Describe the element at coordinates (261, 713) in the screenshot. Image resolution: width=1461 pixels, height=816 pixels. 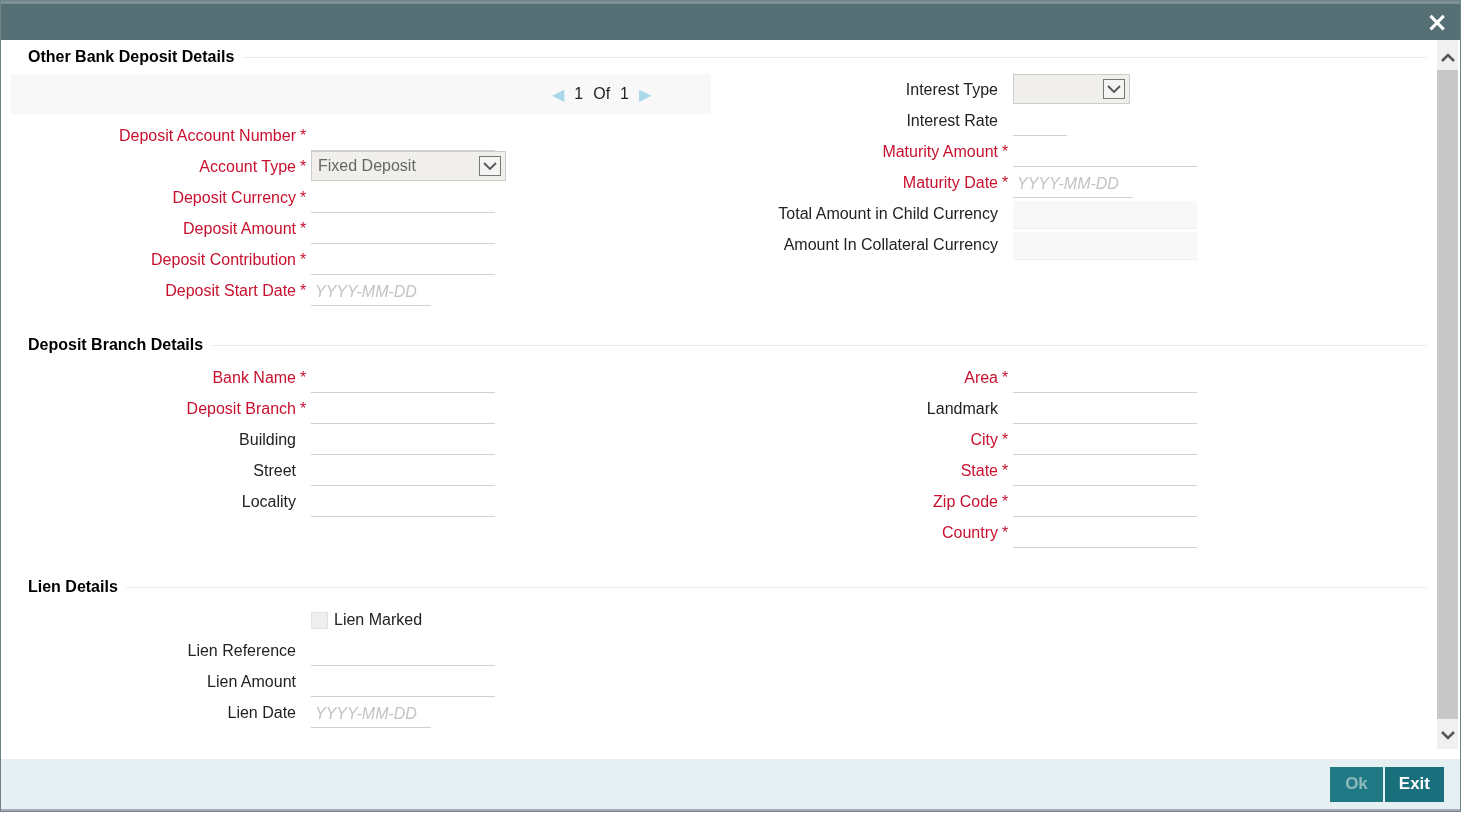
I see `field-label: Lien Date` at that location.